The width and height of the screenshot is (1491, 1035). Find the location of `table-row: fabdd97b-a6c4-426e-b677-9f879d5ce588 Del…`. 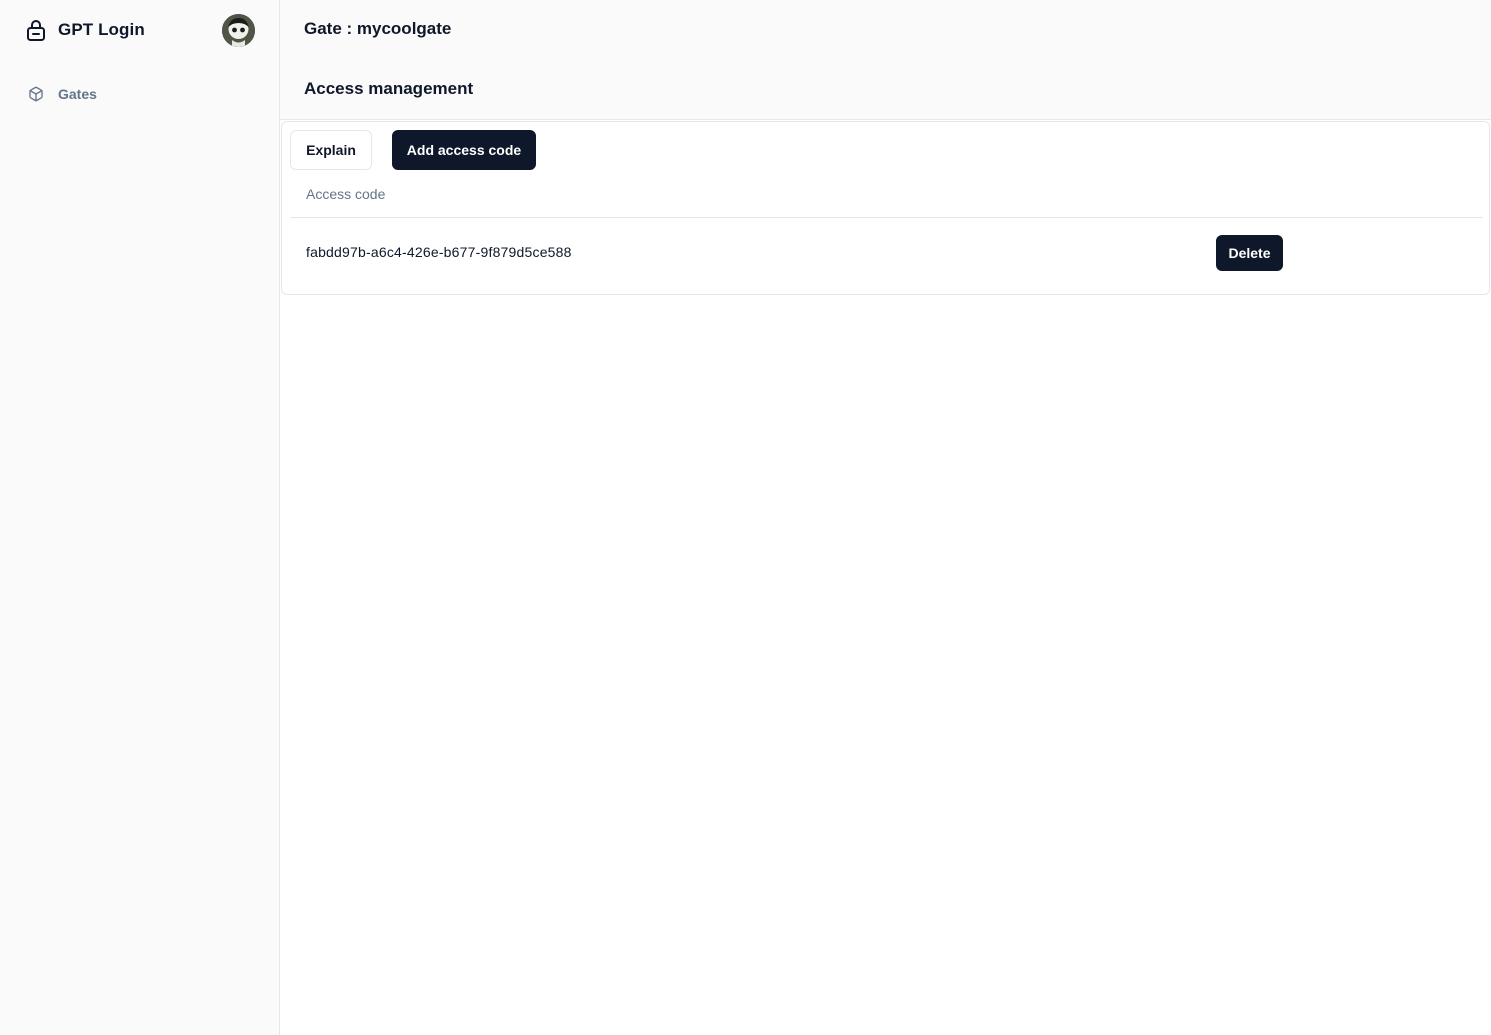

table-row: fabdd97b-a6c4-426e-b677-9f879d5ce588 Del… is located at coordinates (886, 253).